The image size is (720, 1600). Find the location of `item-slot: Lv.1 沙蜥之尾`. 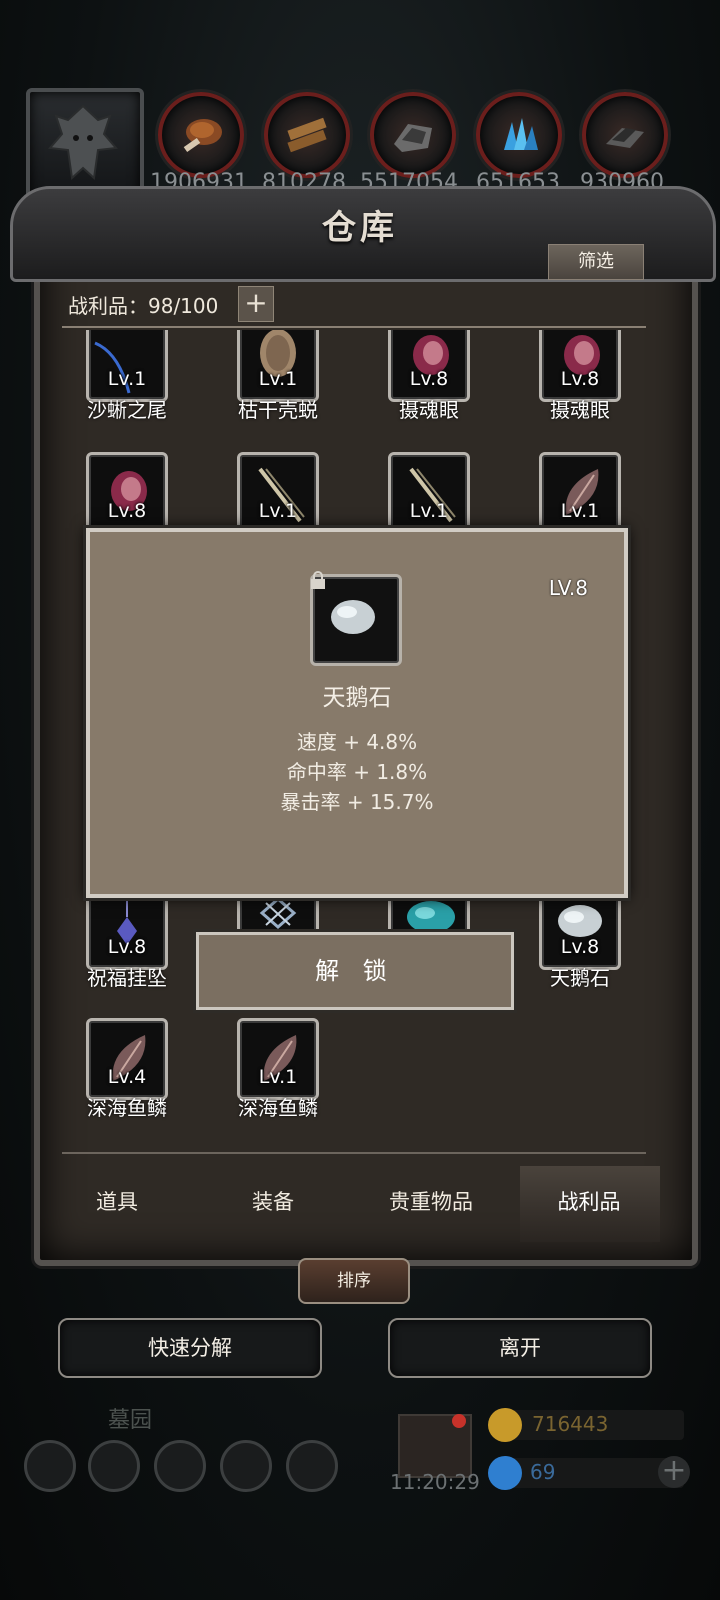

item-slot: Lv.1 沙蜥之尾 is located at coordinates (127, 376).